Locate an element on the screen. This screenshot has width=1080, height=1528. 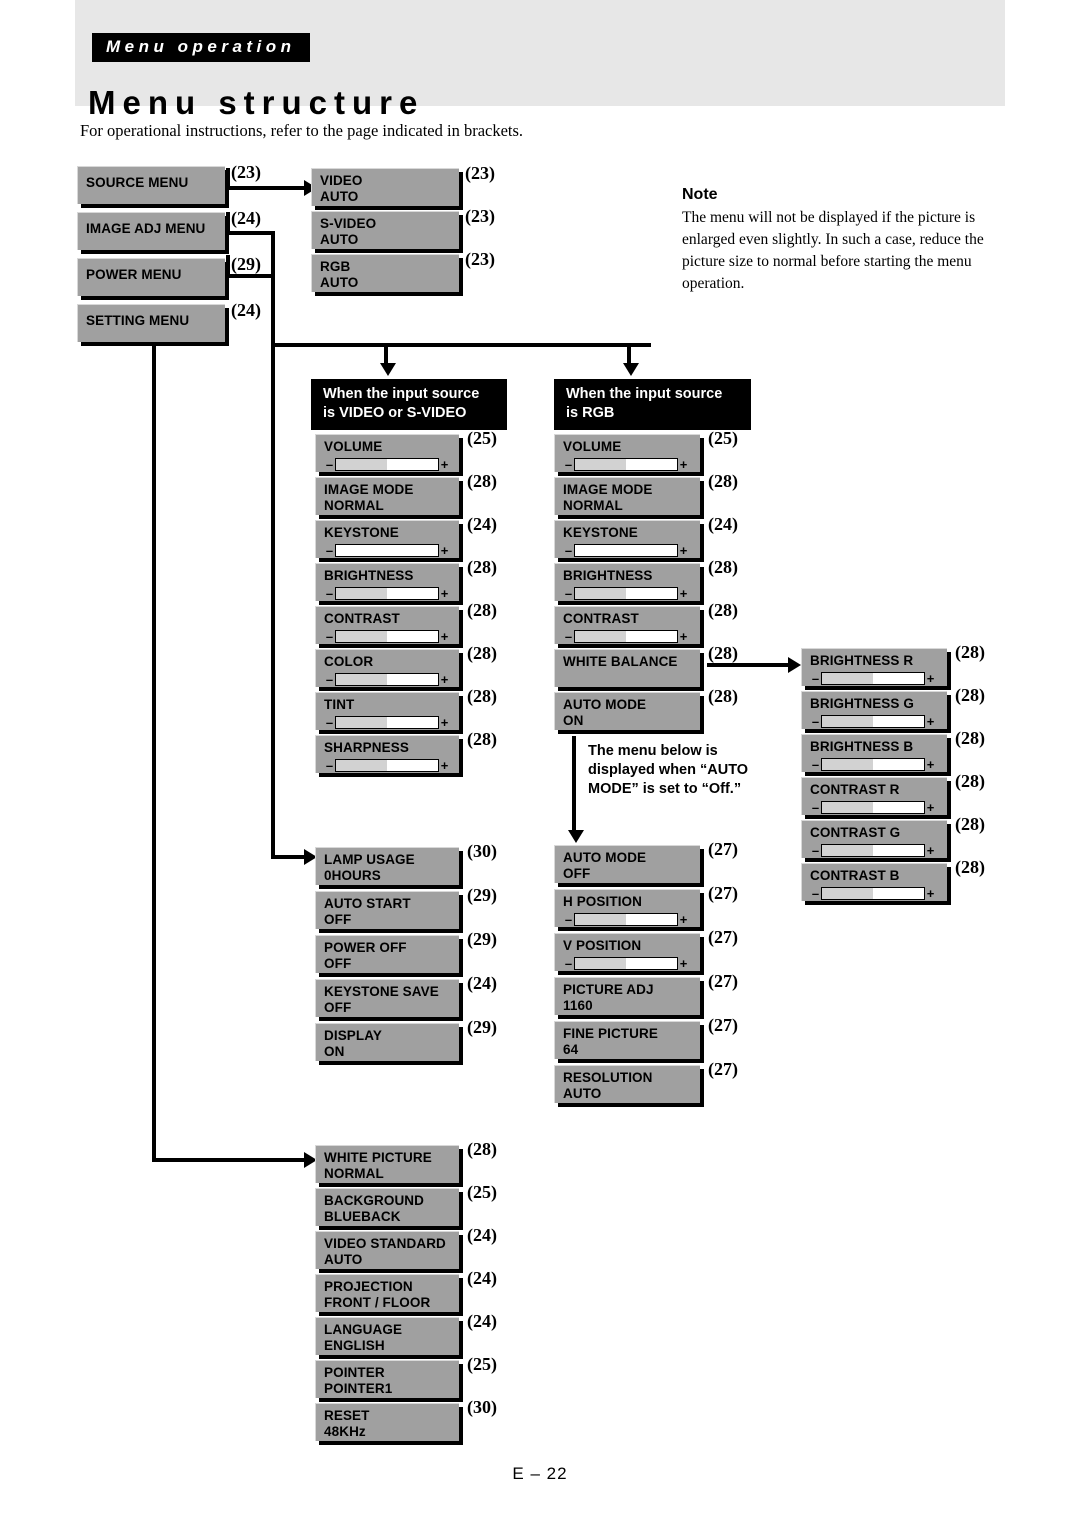
menu-item-box: DISPLAY ON is located at coordinates (387, 1042).